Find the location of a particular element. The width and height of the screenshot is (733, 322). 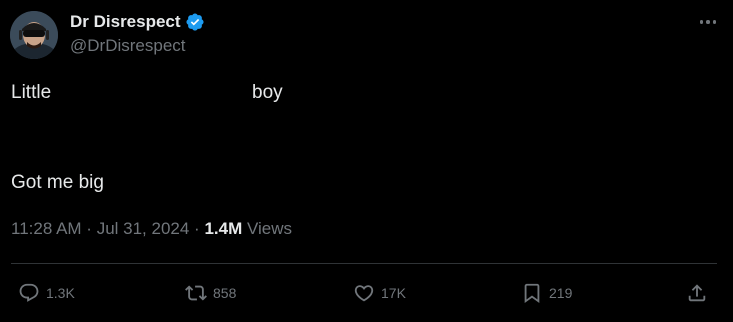

author-name-row: Dr Disrespect is located at coordinates (137, 22).